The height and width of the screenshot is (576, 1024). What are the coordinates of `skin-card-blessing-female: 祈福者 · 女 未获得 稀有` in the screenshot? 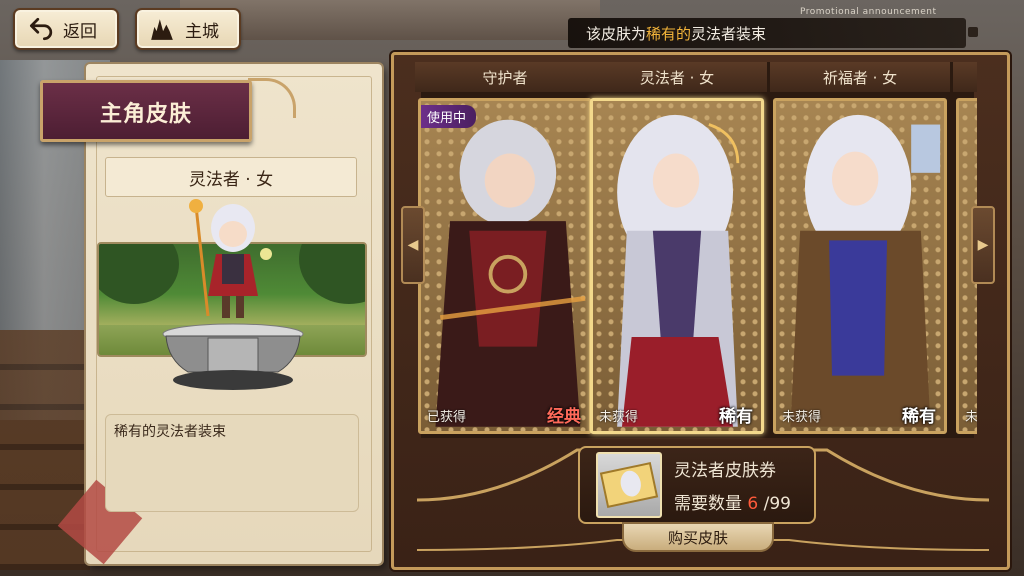 It's located at (860, 248).